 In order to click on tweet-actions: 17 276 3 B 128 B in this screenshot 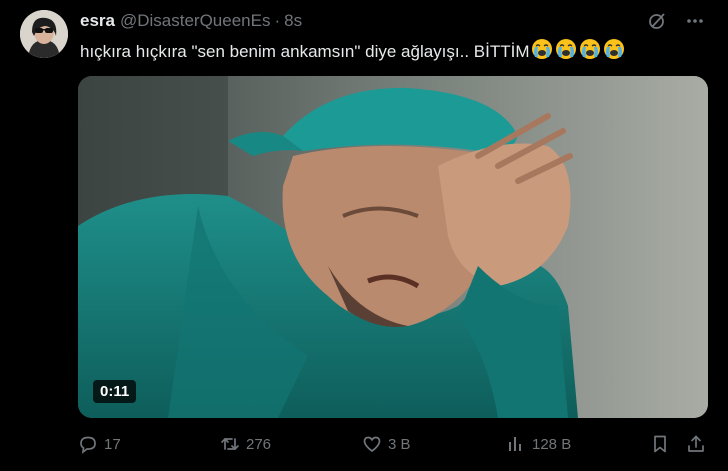, I will do `click(393, 446)`.